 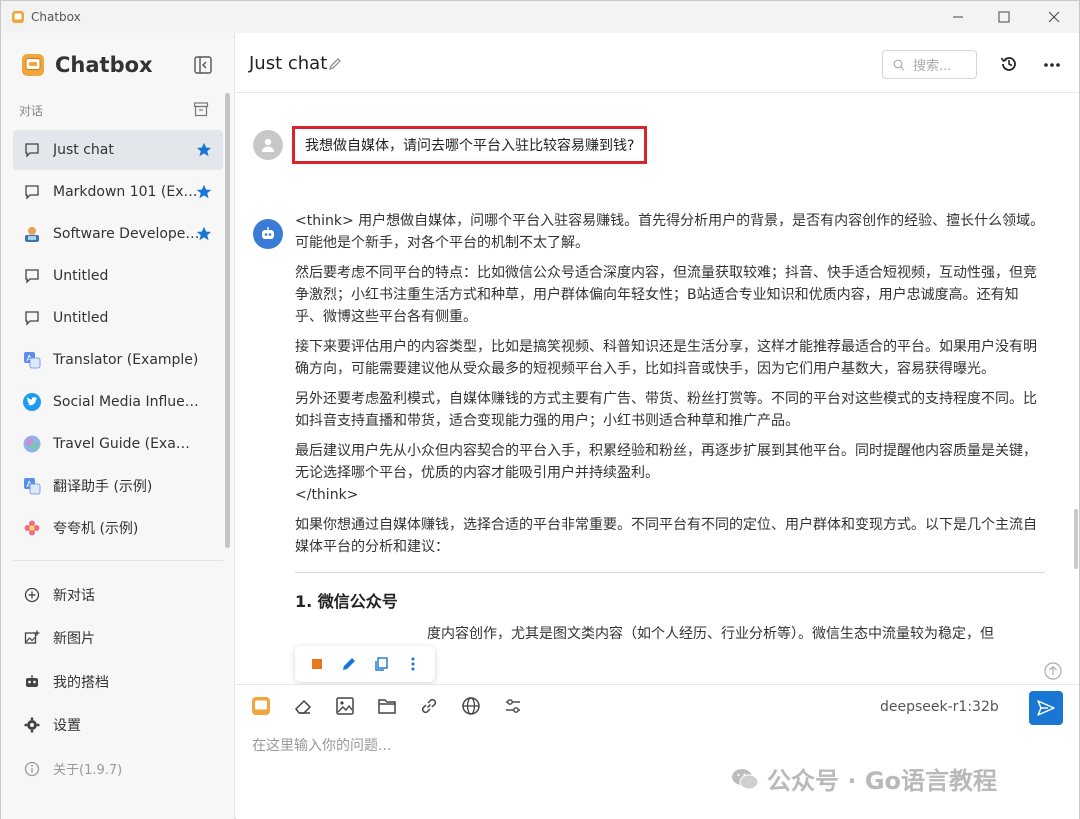 What do you see at coordinates (118, 726) in the screenshot?
I see `settings-button: 设置` at bounding box center [118, 726].